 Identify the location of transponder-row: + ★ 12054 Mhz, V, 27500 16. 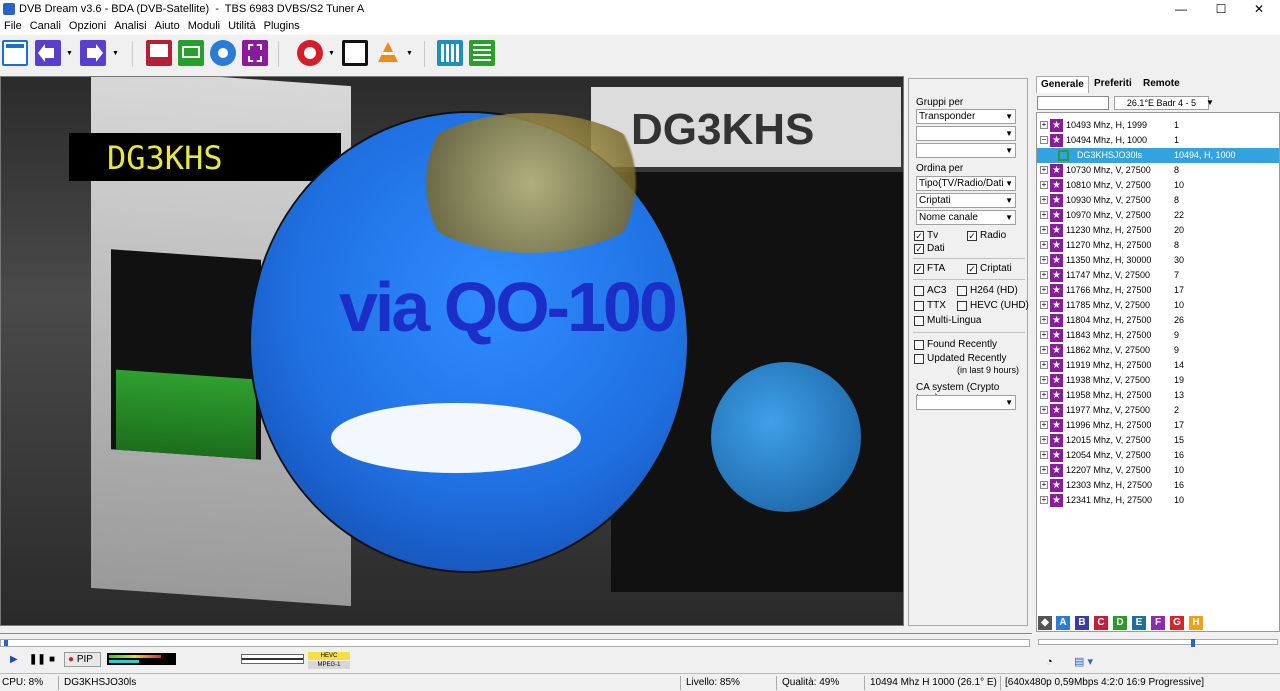
(1158, 455).